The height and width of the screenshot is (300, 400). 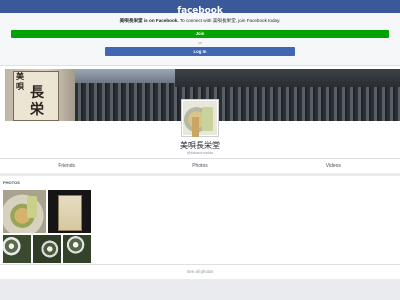 I want to click on or-separator: or, so click(x=200, y=42).